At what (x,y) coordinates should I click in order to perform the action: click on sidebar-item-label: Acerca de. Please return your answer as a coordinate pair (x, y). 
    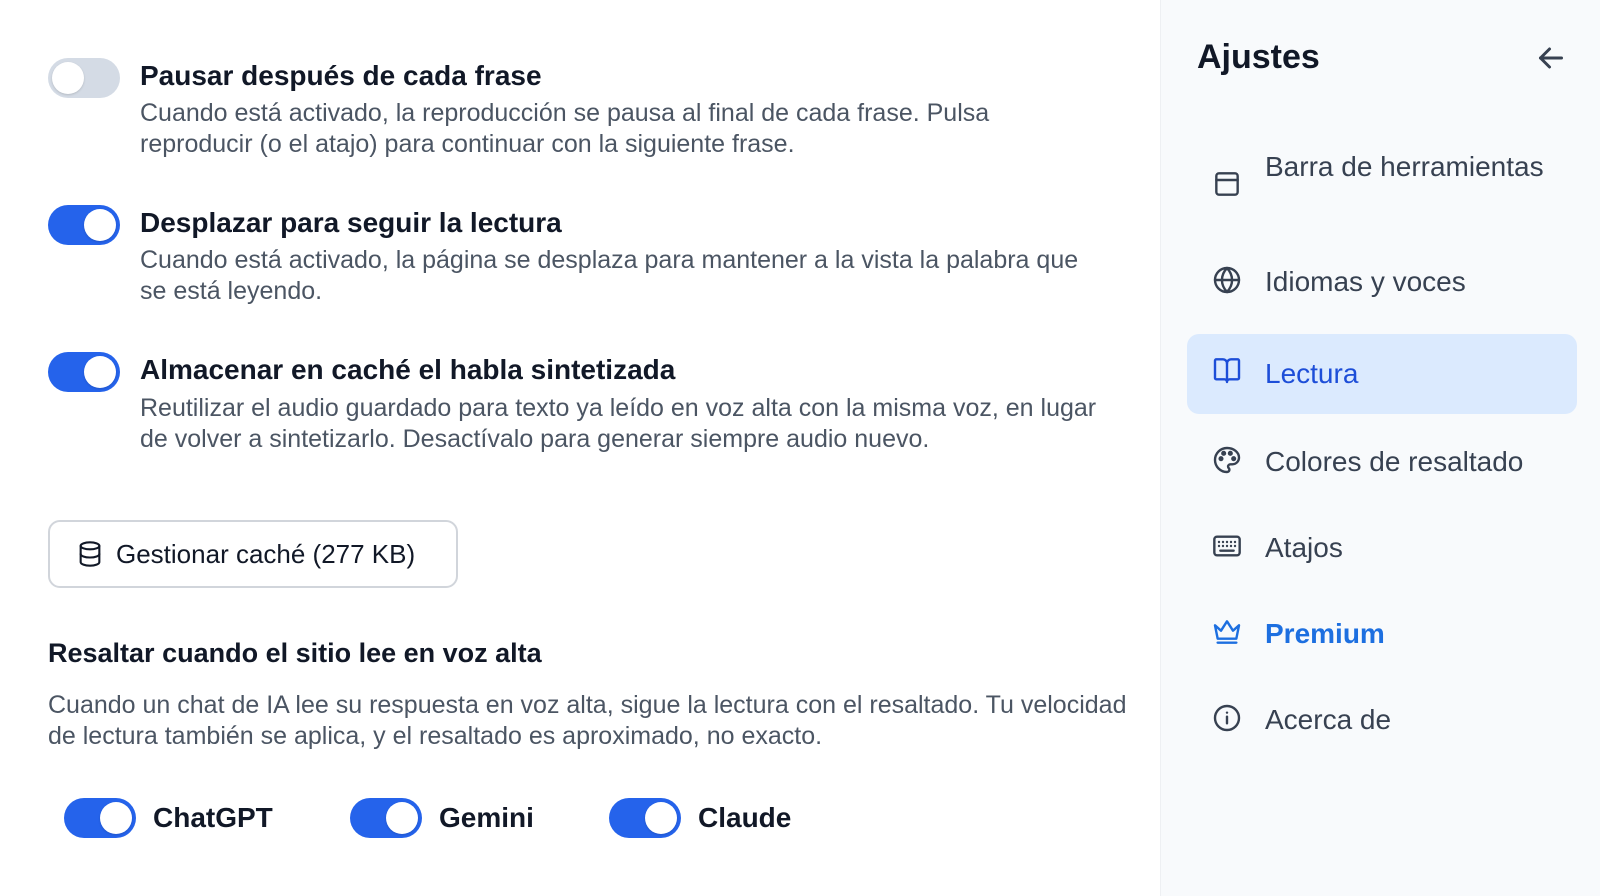
    Looking at the image, I should click on (1328, 719).